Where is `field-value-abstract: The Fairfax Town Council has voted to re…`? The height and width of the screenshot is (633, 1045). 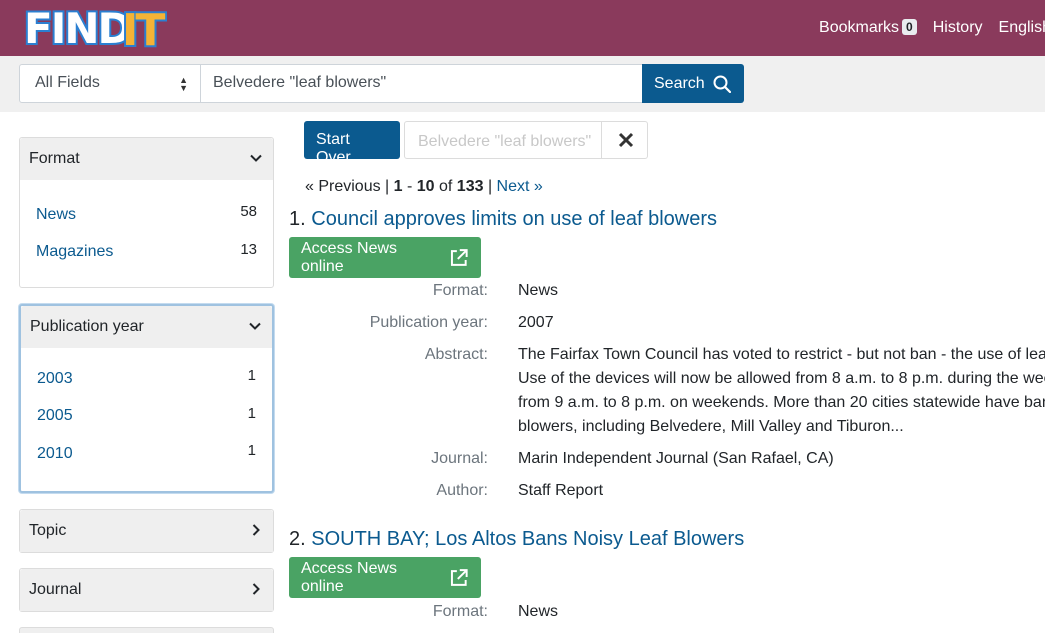
field-value-abstract: The Fairfax Town Council has voted to re… is located at coordinates (781, 391).